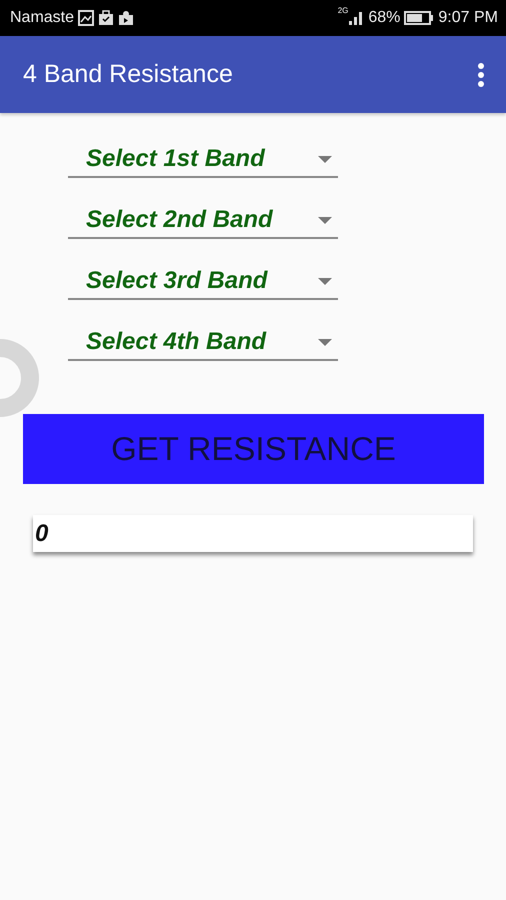 Image resolution: width=506 pixels, height=900 pixels. Describe the element at coordinates (419, 18) in the screenshot. I see `battery-icon` at that location.